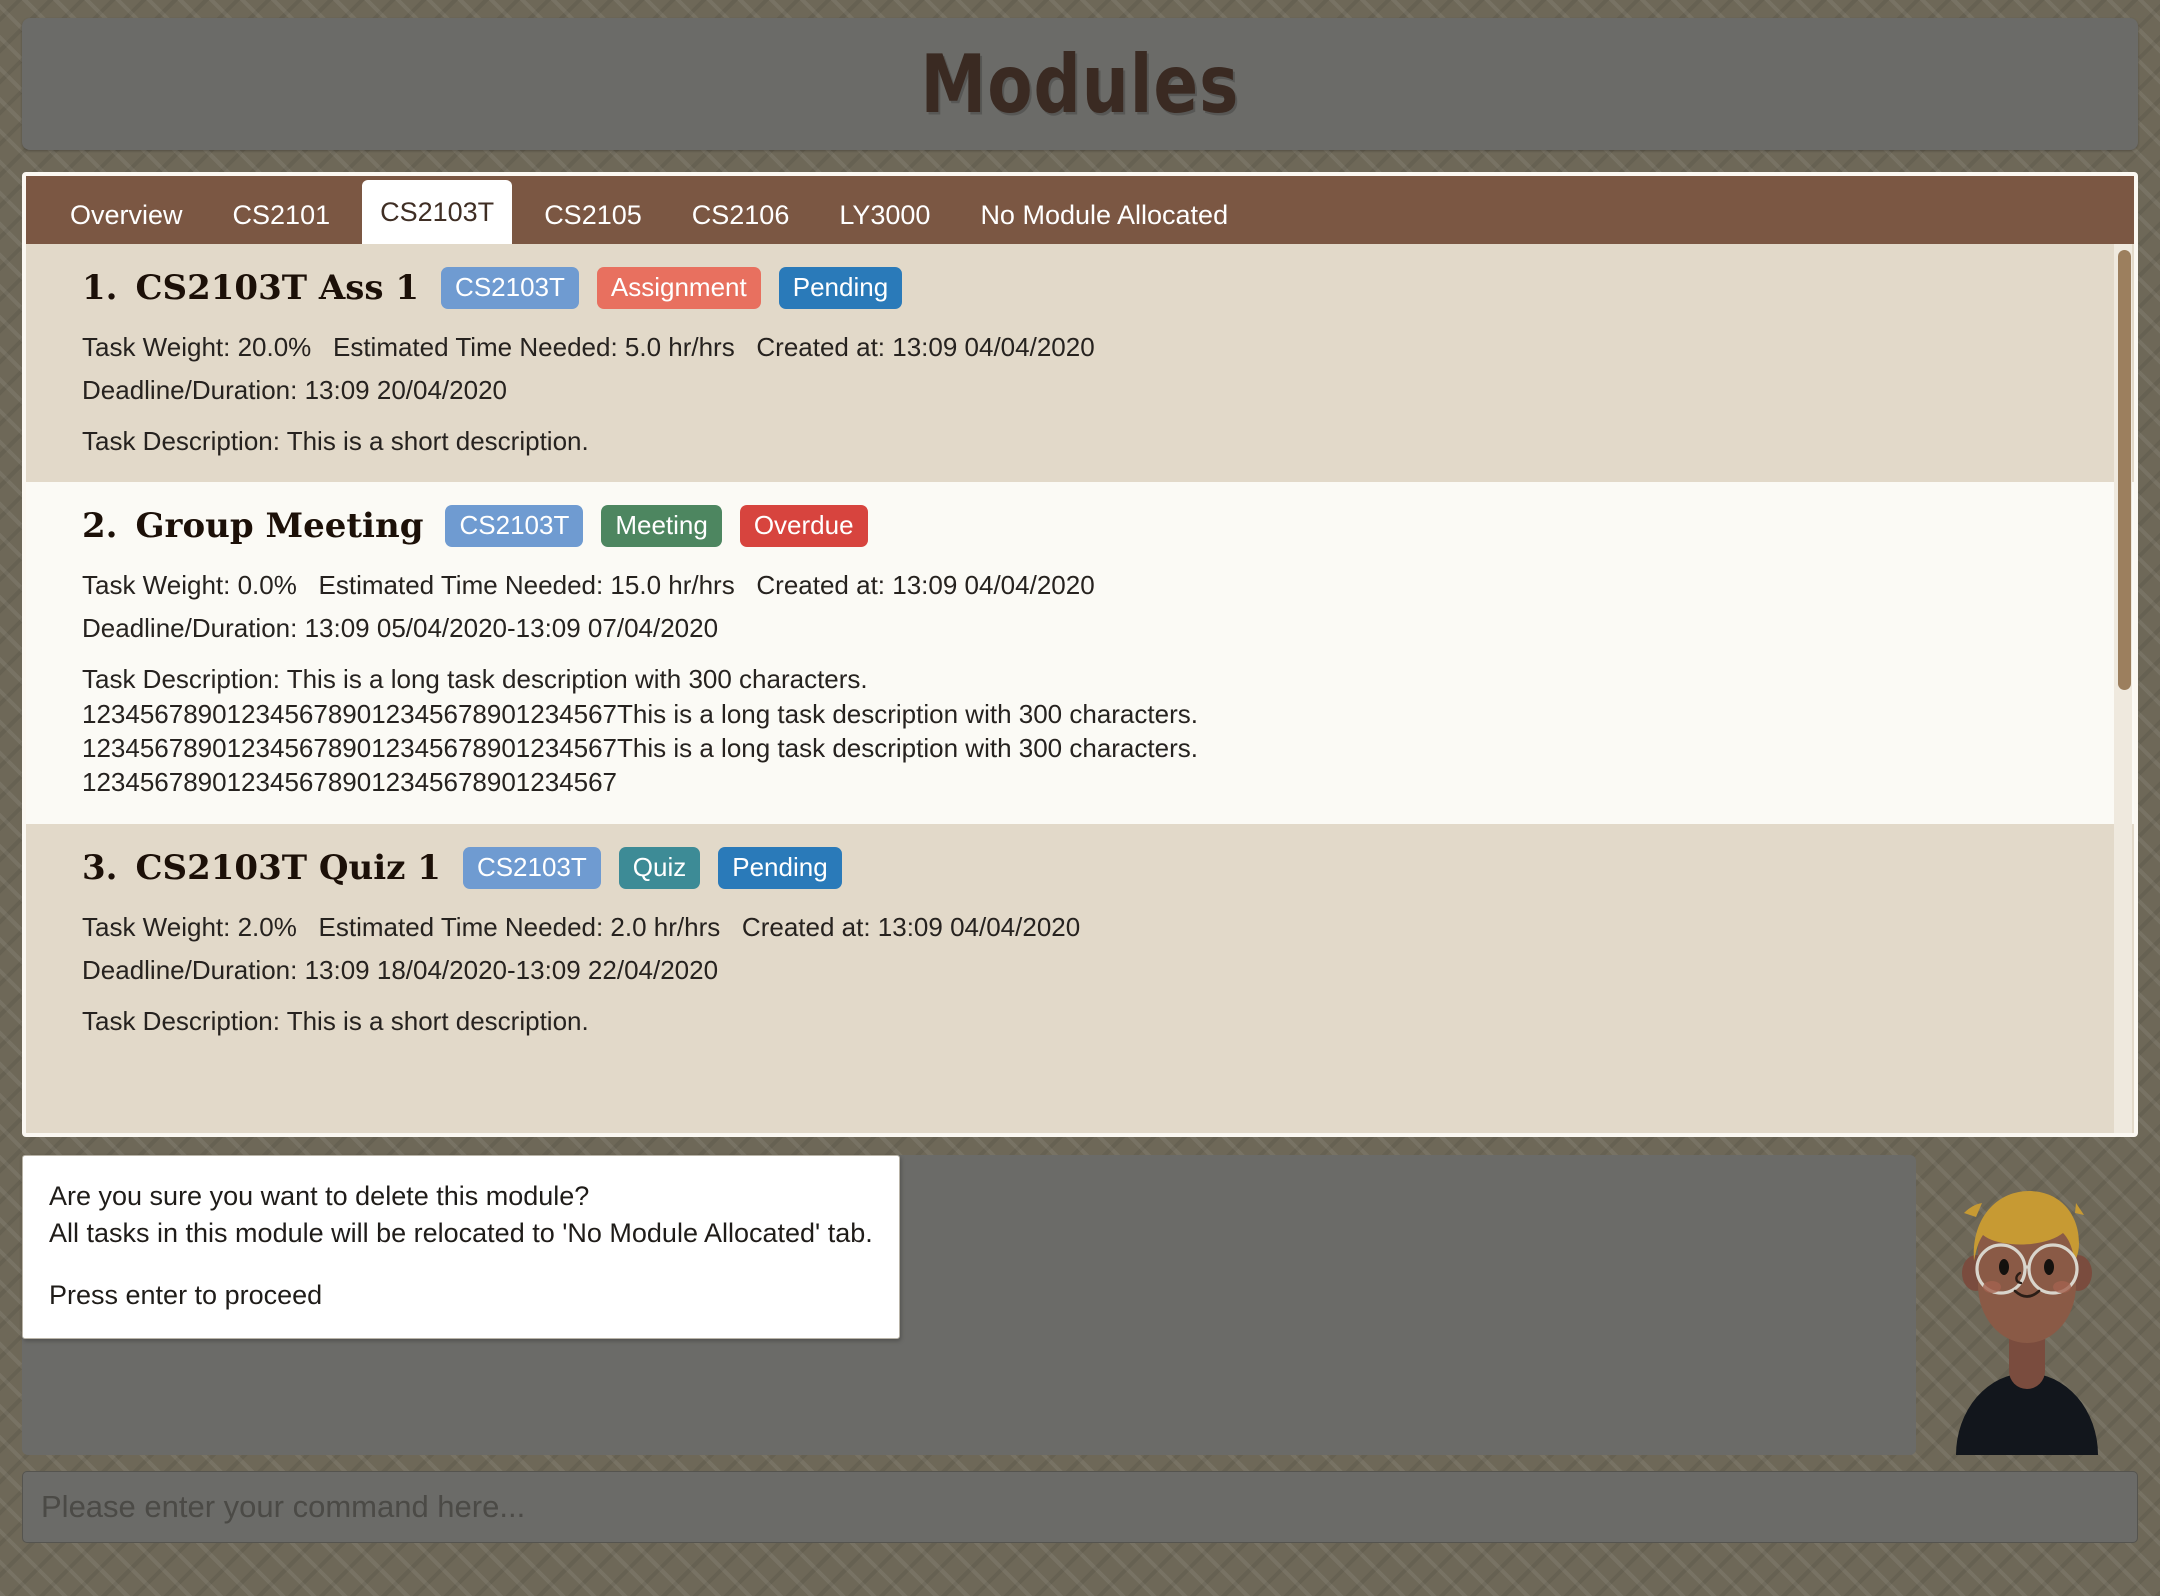  Describe the element at coordinates (884, 215) in the screenshot. I see `tab-ly3000: LY3000` at that location.